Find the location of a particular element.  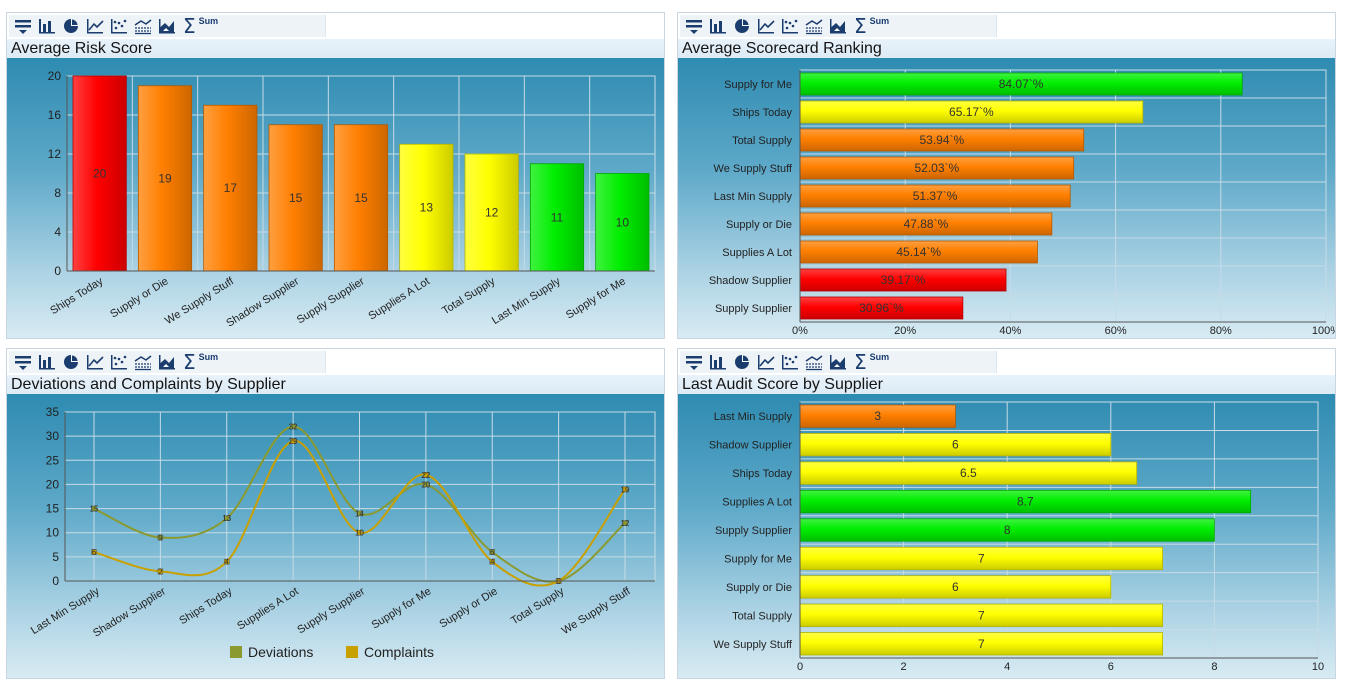

data-label: 51.37`% is located at coordinates (935, 196).